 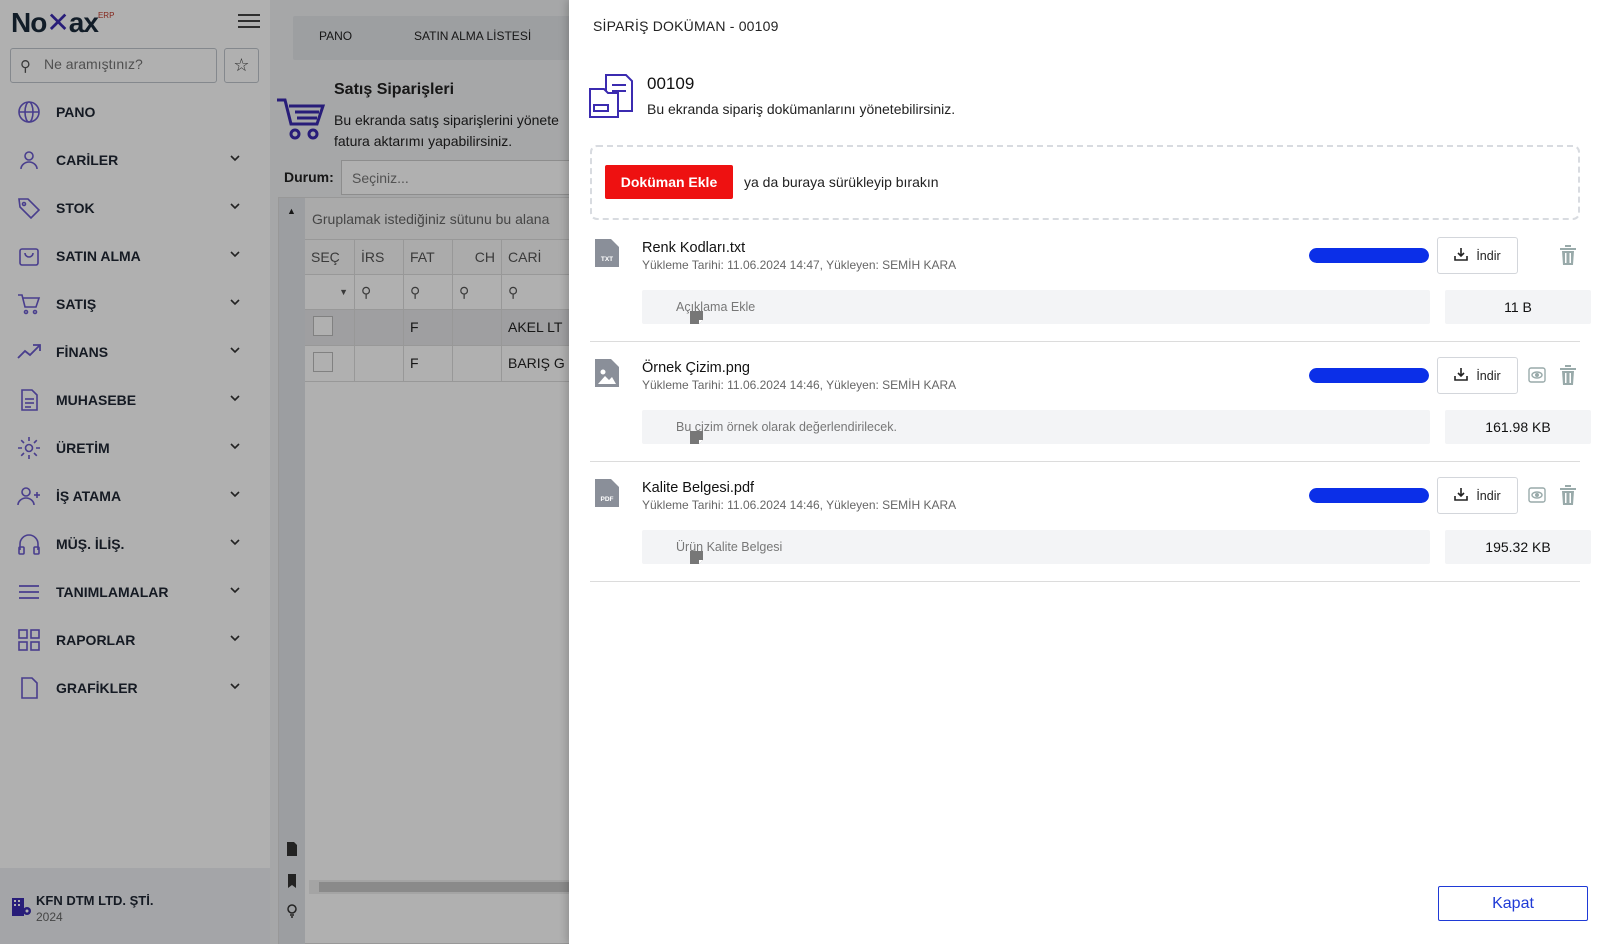 What do you see at coordinates (607, 499) in the screenshot?
I see `svg-text: PDF` at bounding box center [607, 499].